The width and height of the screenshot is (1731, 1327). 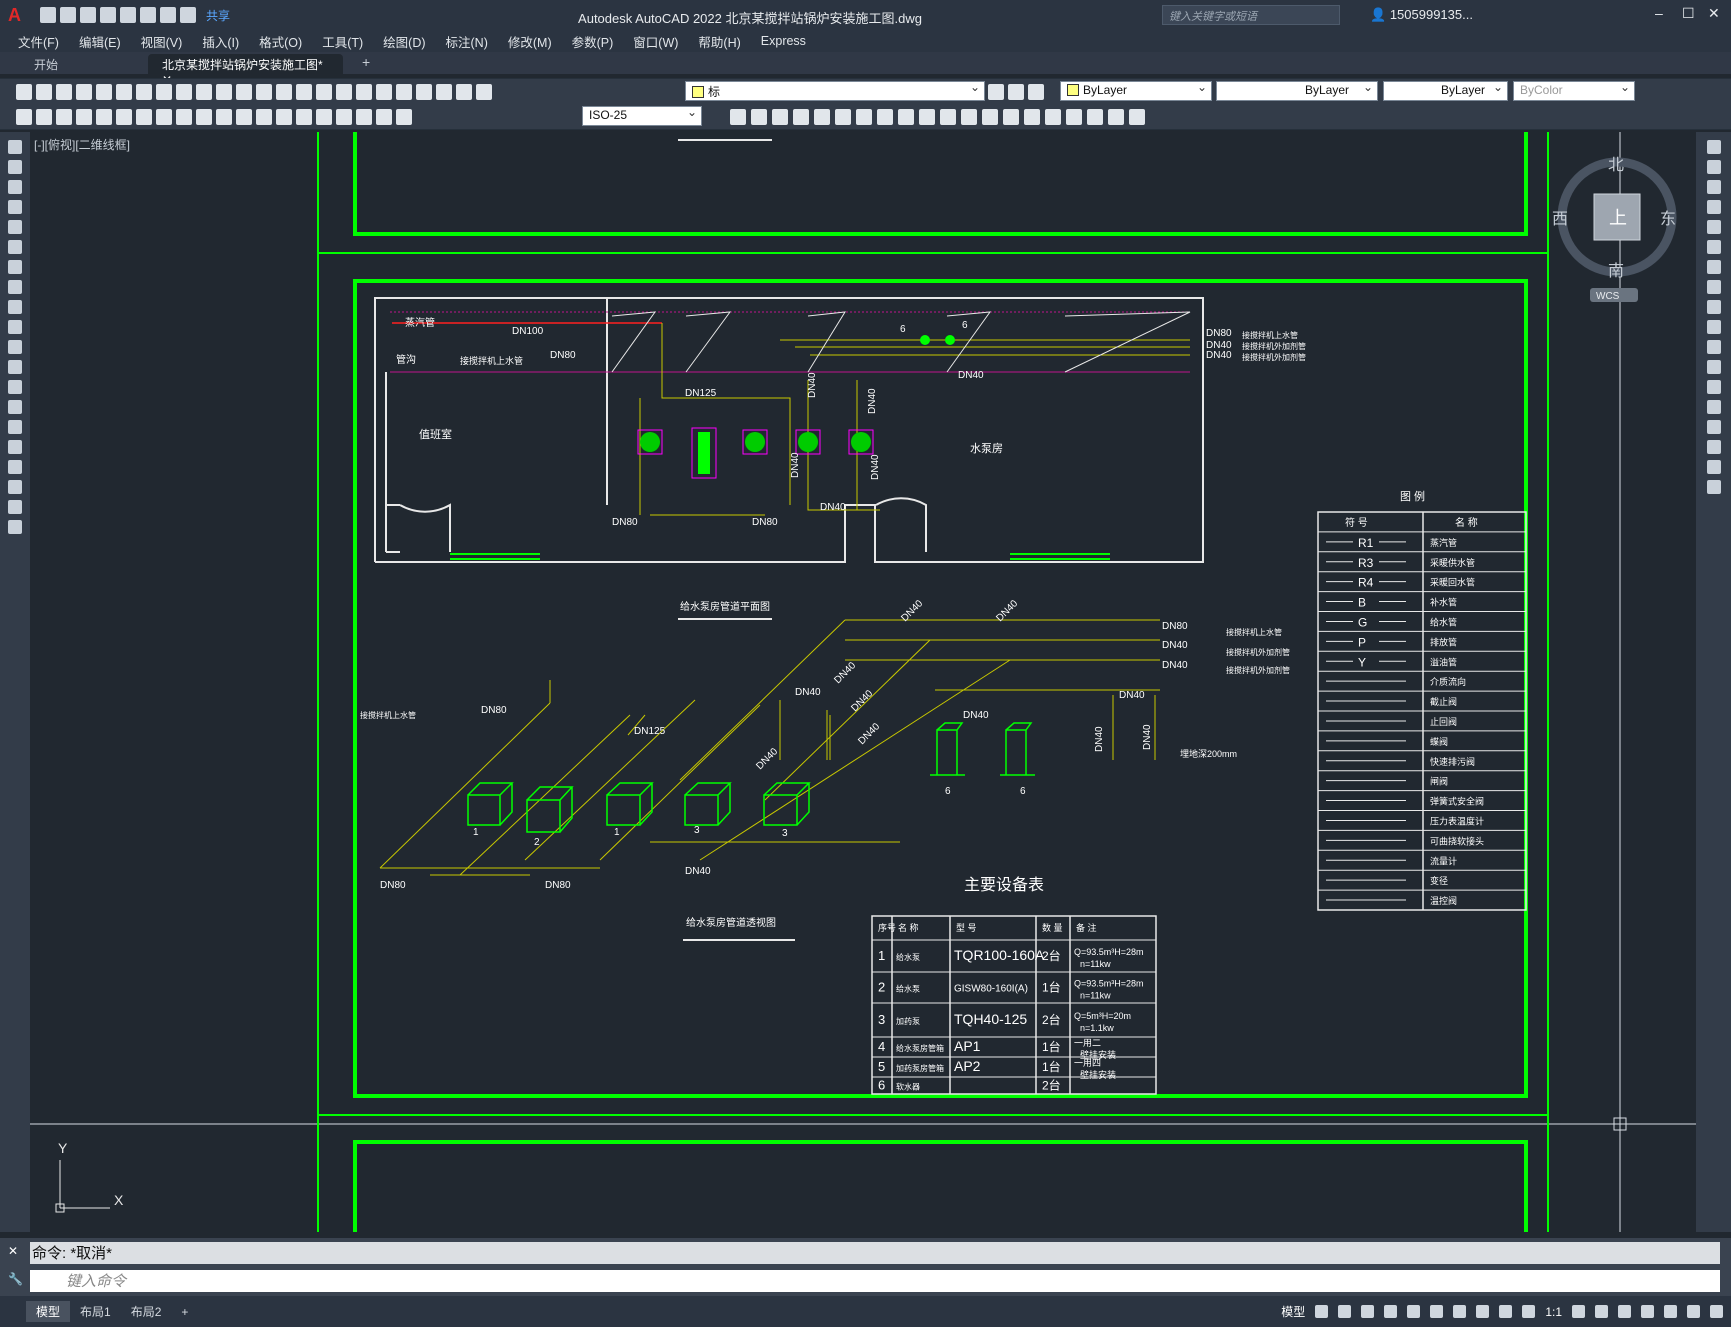 I want to click on publish-icon, so click(x=124, y=92).